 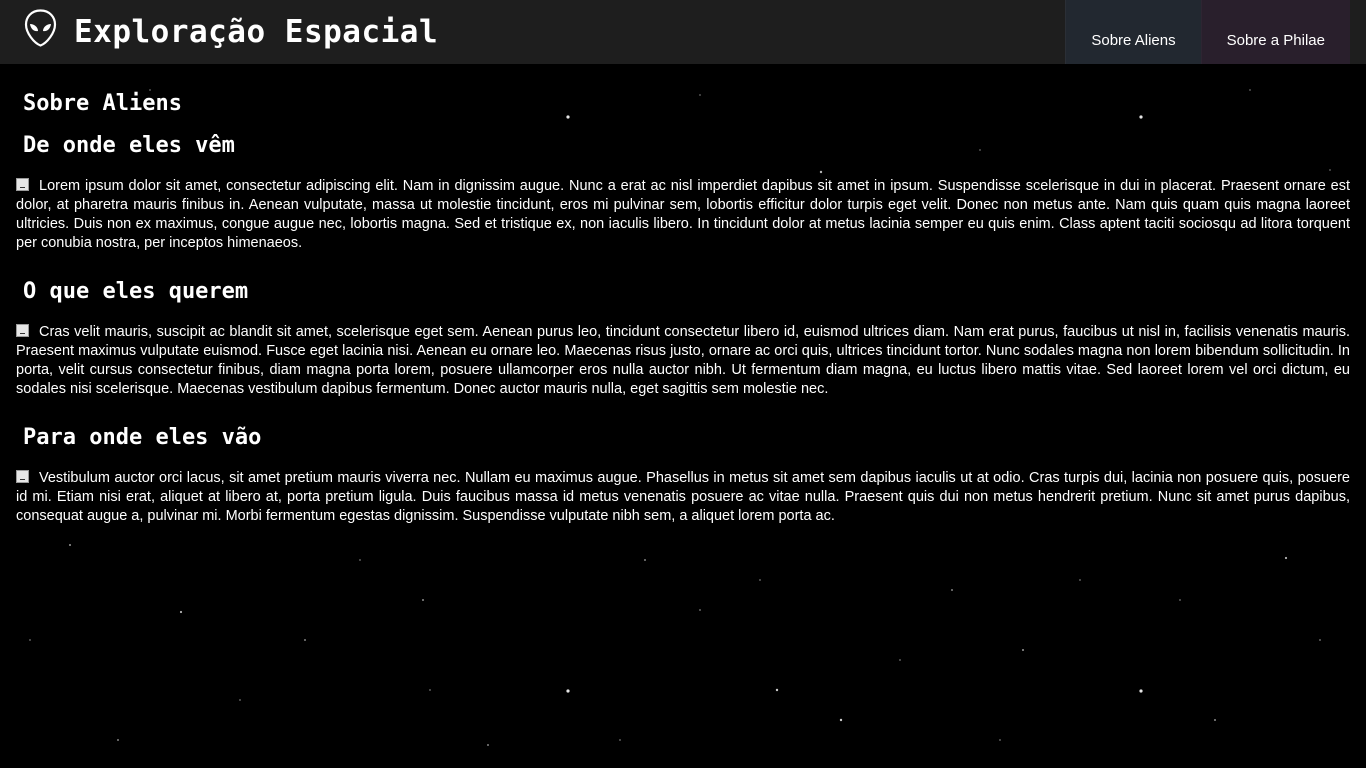 What do you see at coordinates (142, 437) in the screenshot?
I see `section-title: Para onde eles vão` at bounding box center [142, 437].